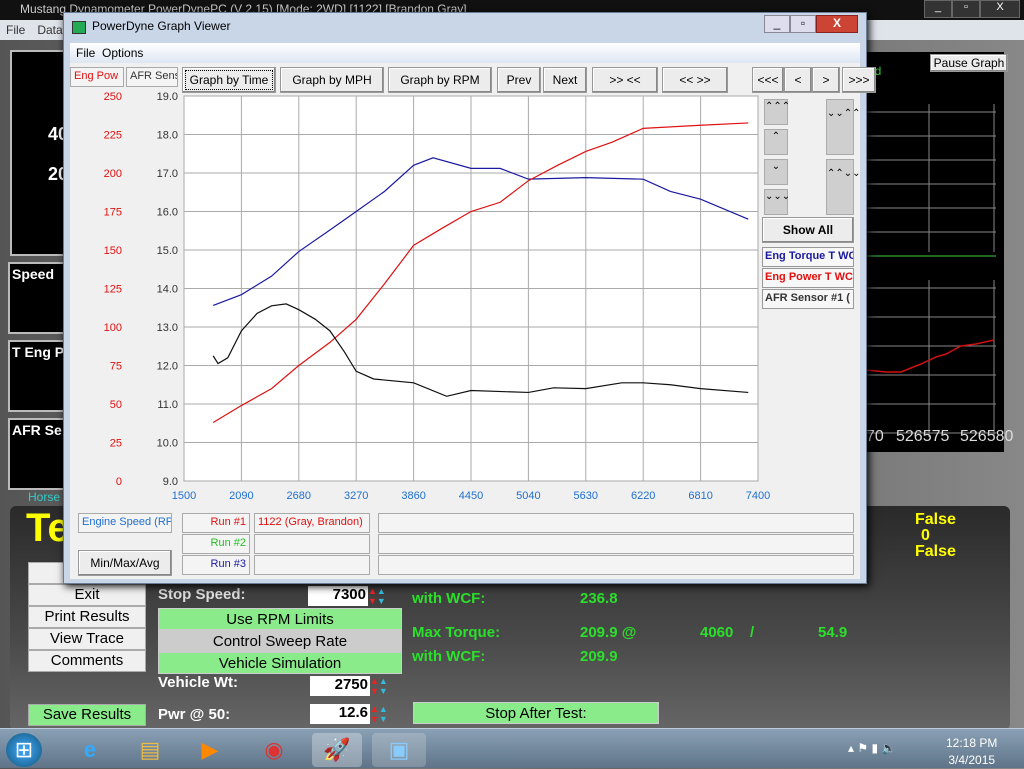  Describe the element at coordinates (79, 27) in the screenshot. I see `app-icon` at that location.